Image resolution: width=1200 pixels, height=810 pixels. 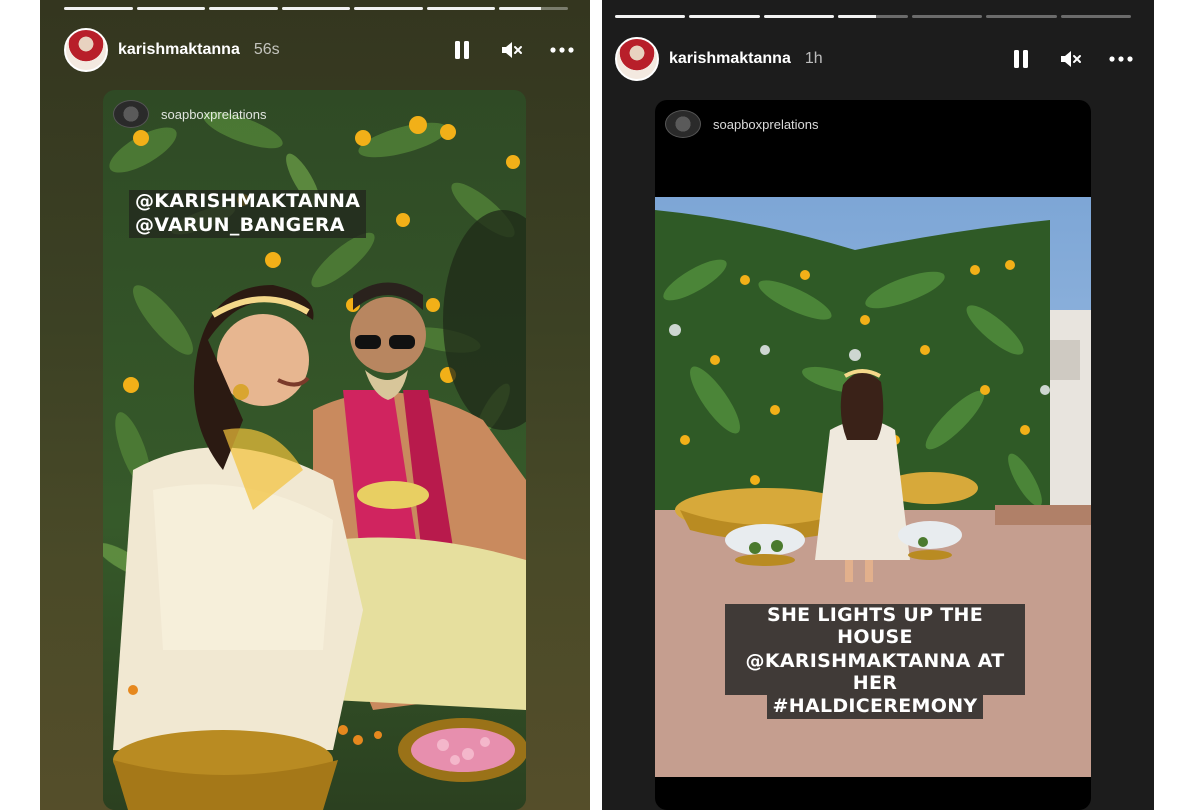 What do you see at coordinates (813, 58) in the screenshot?
I see `time-ago: 1h` at bounding box center [813, 58].